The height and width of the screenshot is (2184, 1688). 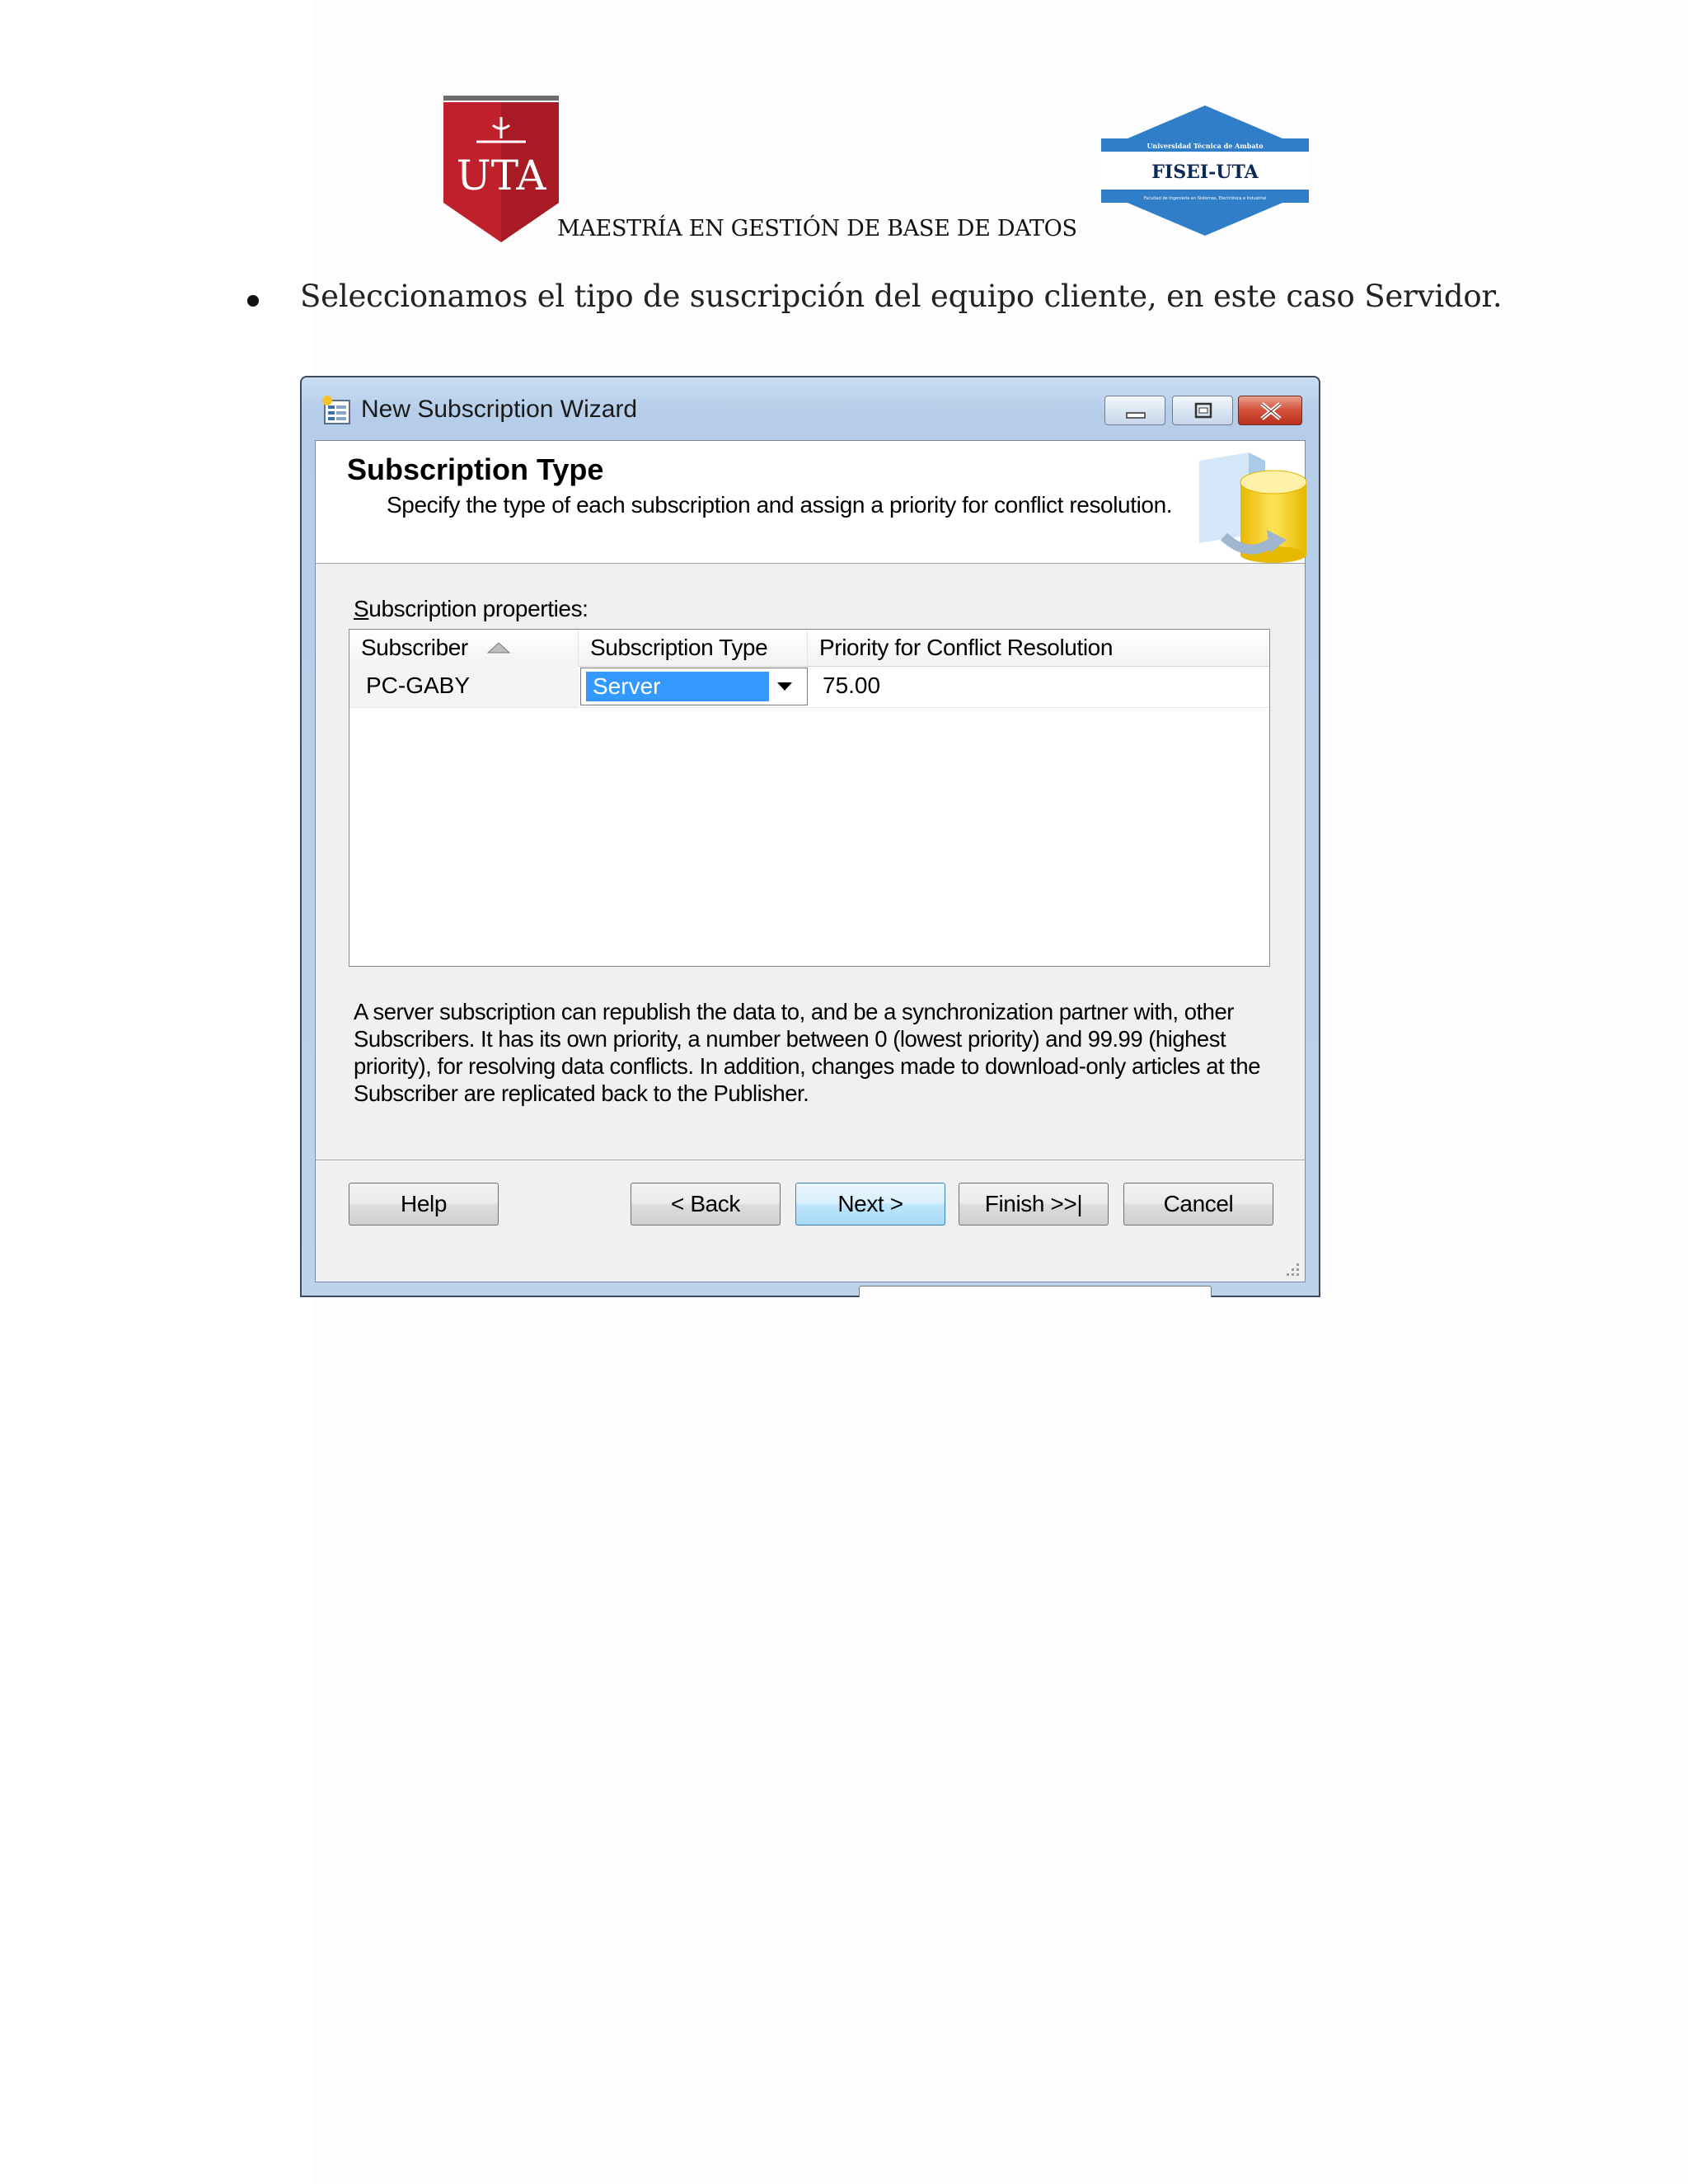 What do you see at coordinates (811, 408) in the screenshot?
I see `title-bar: New Subscription Wizard` at bounding box center [811, 408].